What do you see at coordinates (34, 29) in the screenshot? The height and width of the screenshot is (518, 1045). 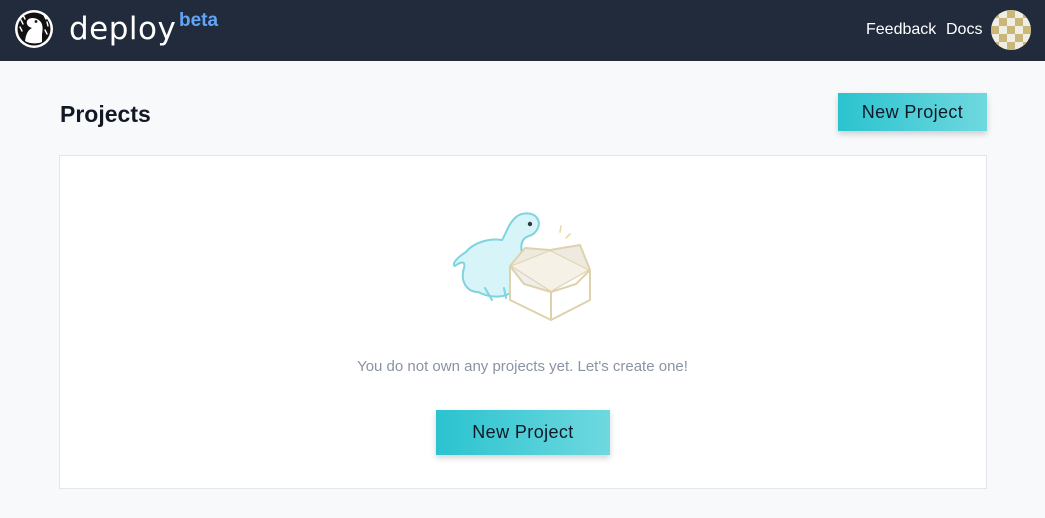 I see `deno-logo-icon` at bounding box center [34, 29].